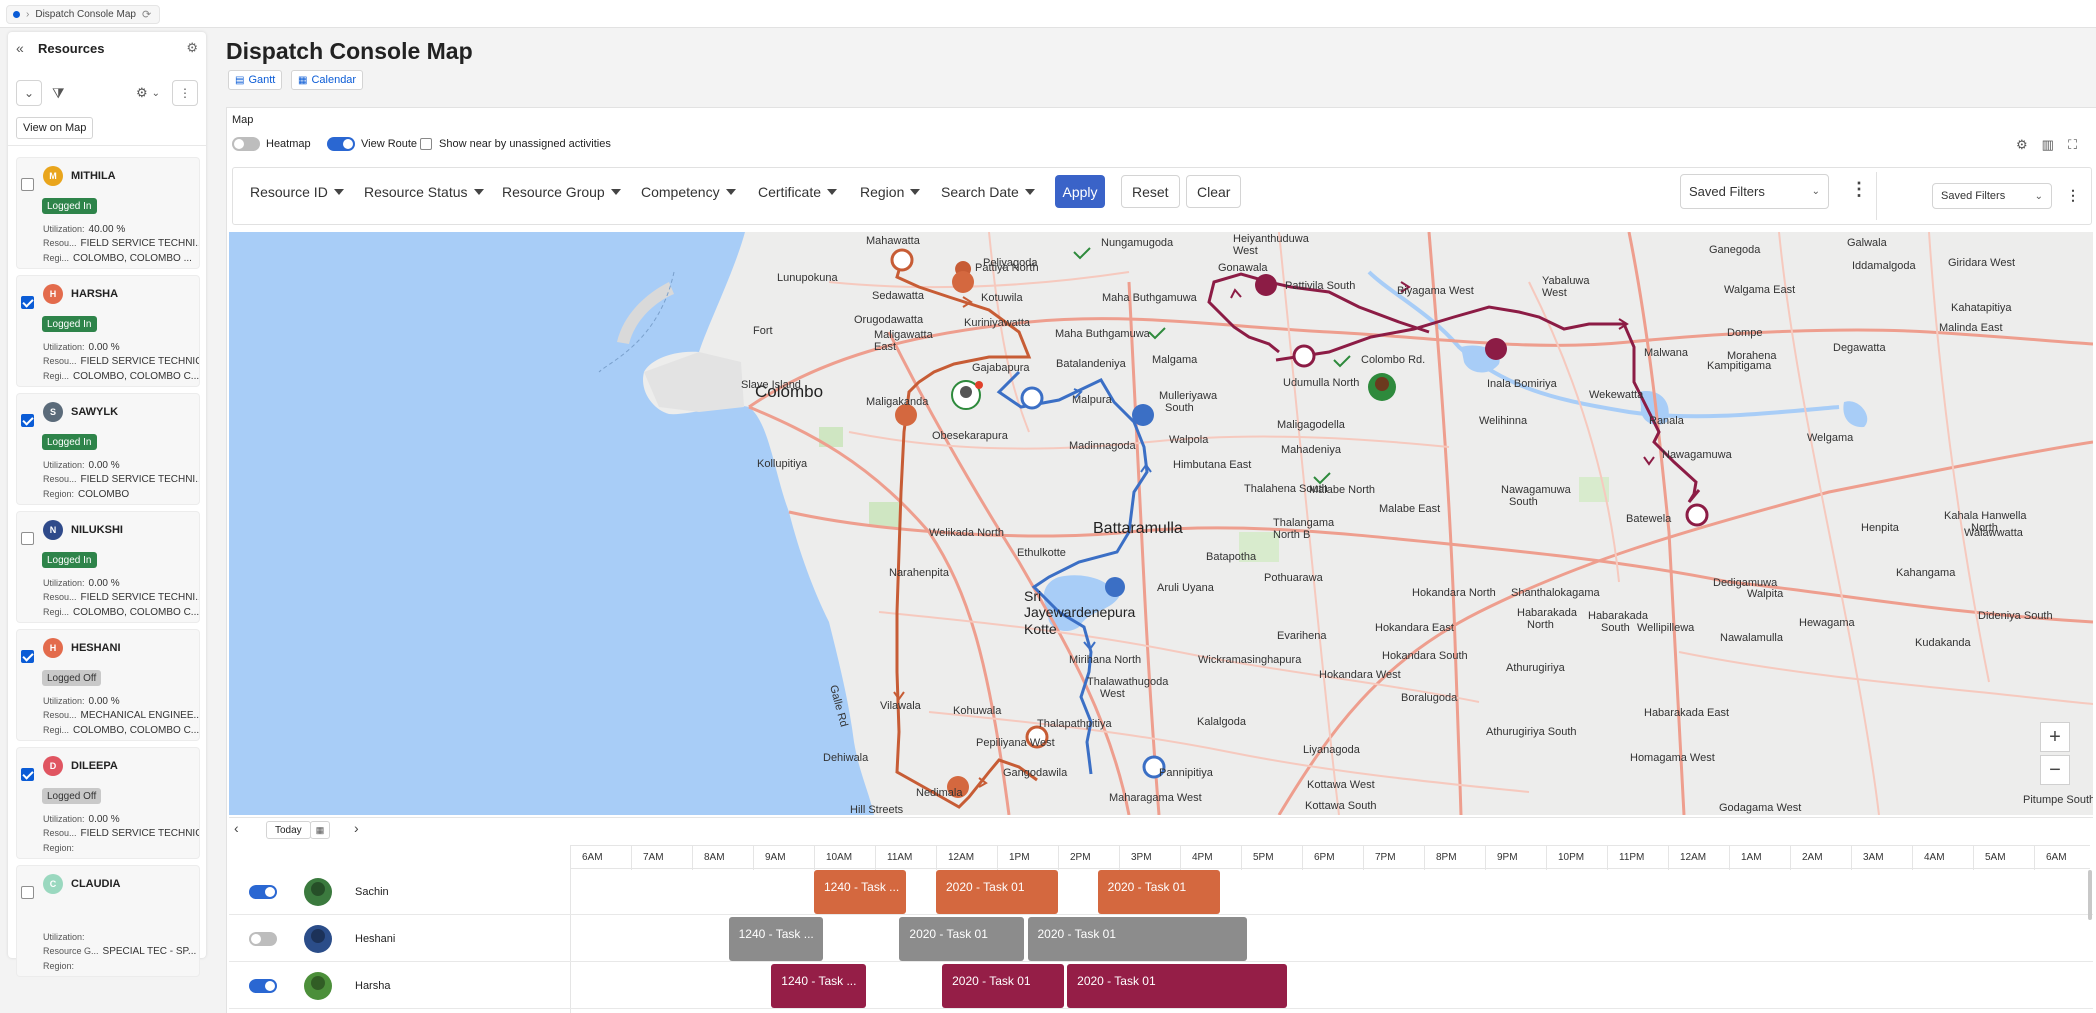  What do you see at coordinates (185, 93) in the screenshot?
I see `more-options-button: ⋮` at bounding box center [185, 93].